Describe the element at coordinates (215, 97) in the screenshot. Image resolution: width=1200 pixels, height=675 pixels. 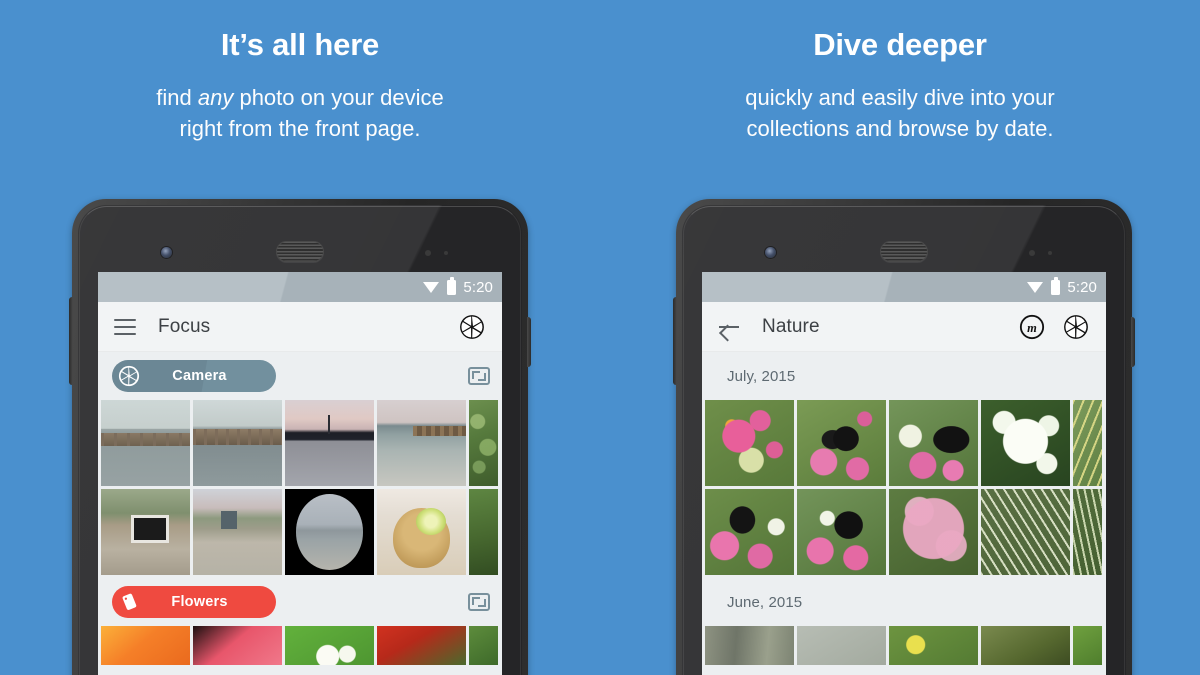
I see `subcopy-left-emphasis: any` at that location.